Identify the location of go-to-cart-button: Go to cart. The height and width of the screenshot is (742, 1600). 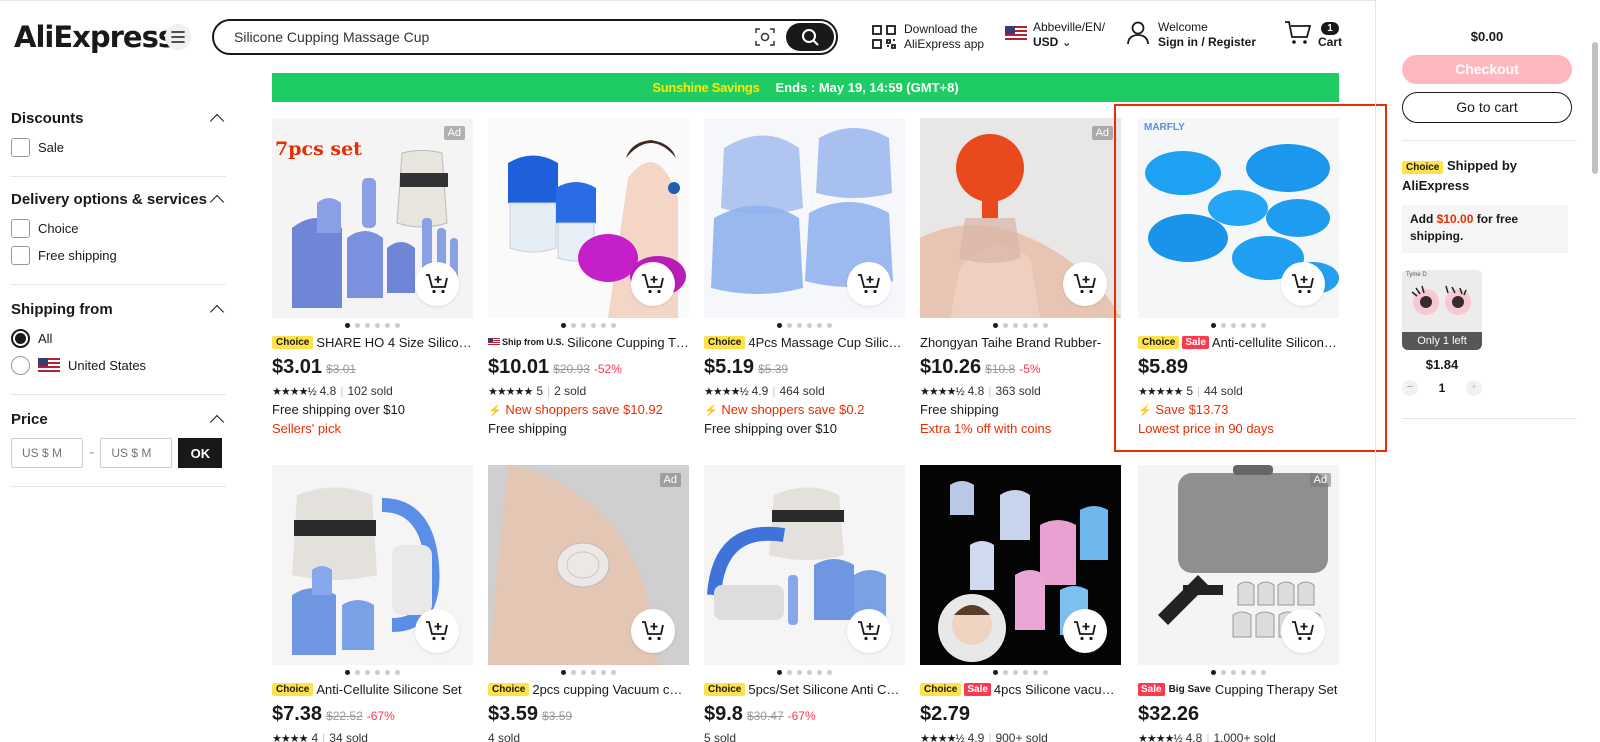
(1487, 107).